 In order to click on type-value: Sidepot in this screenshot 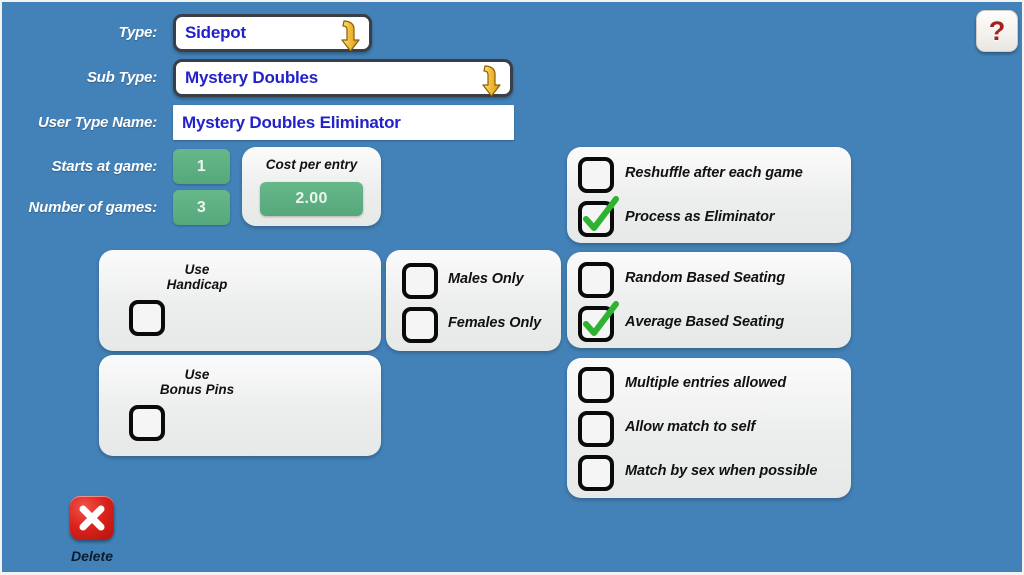, I will do `click(215, 32)`.